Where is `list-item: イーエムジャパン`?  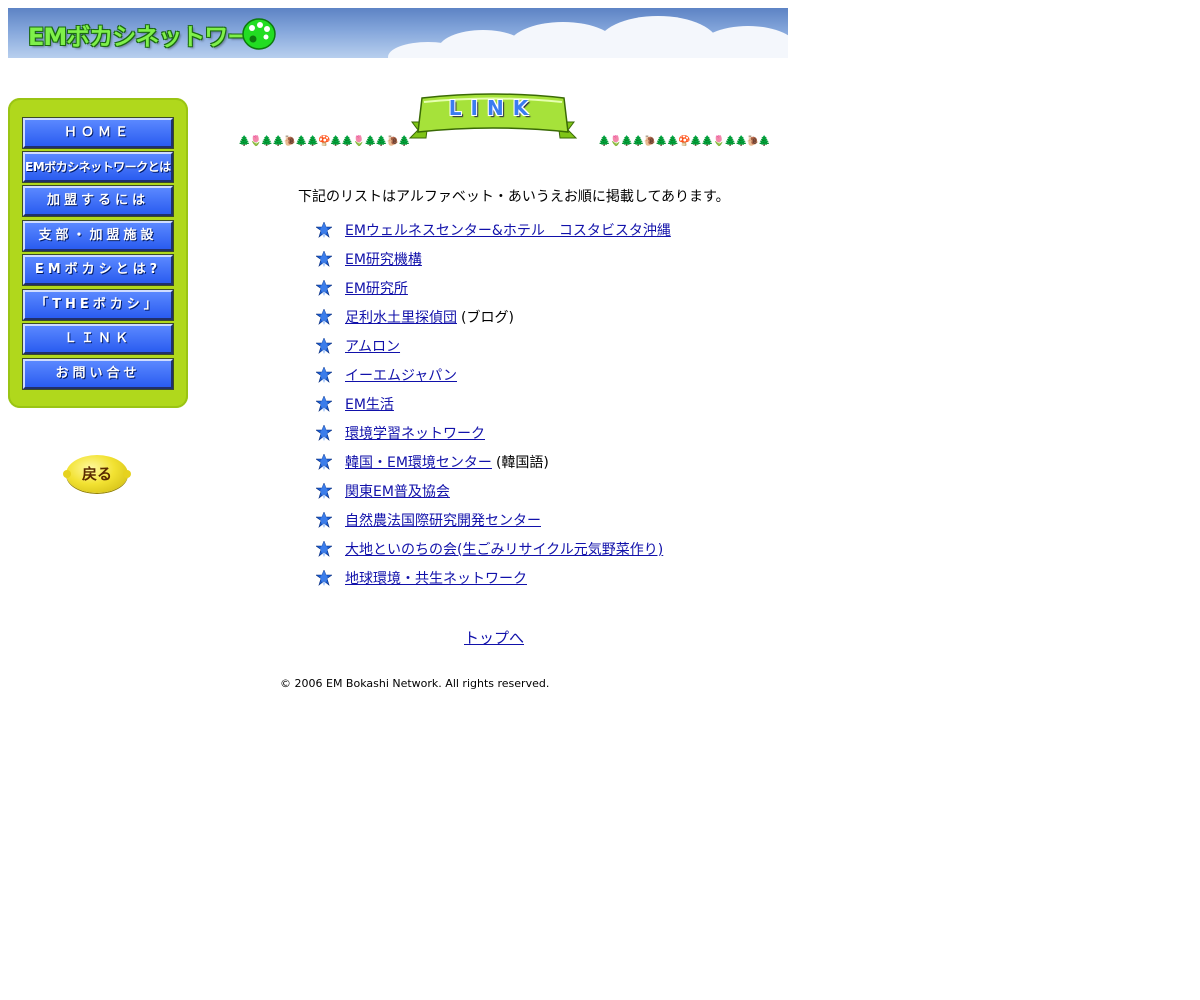 list-item: イーエムジャパン is located at coordinates (493, 379).